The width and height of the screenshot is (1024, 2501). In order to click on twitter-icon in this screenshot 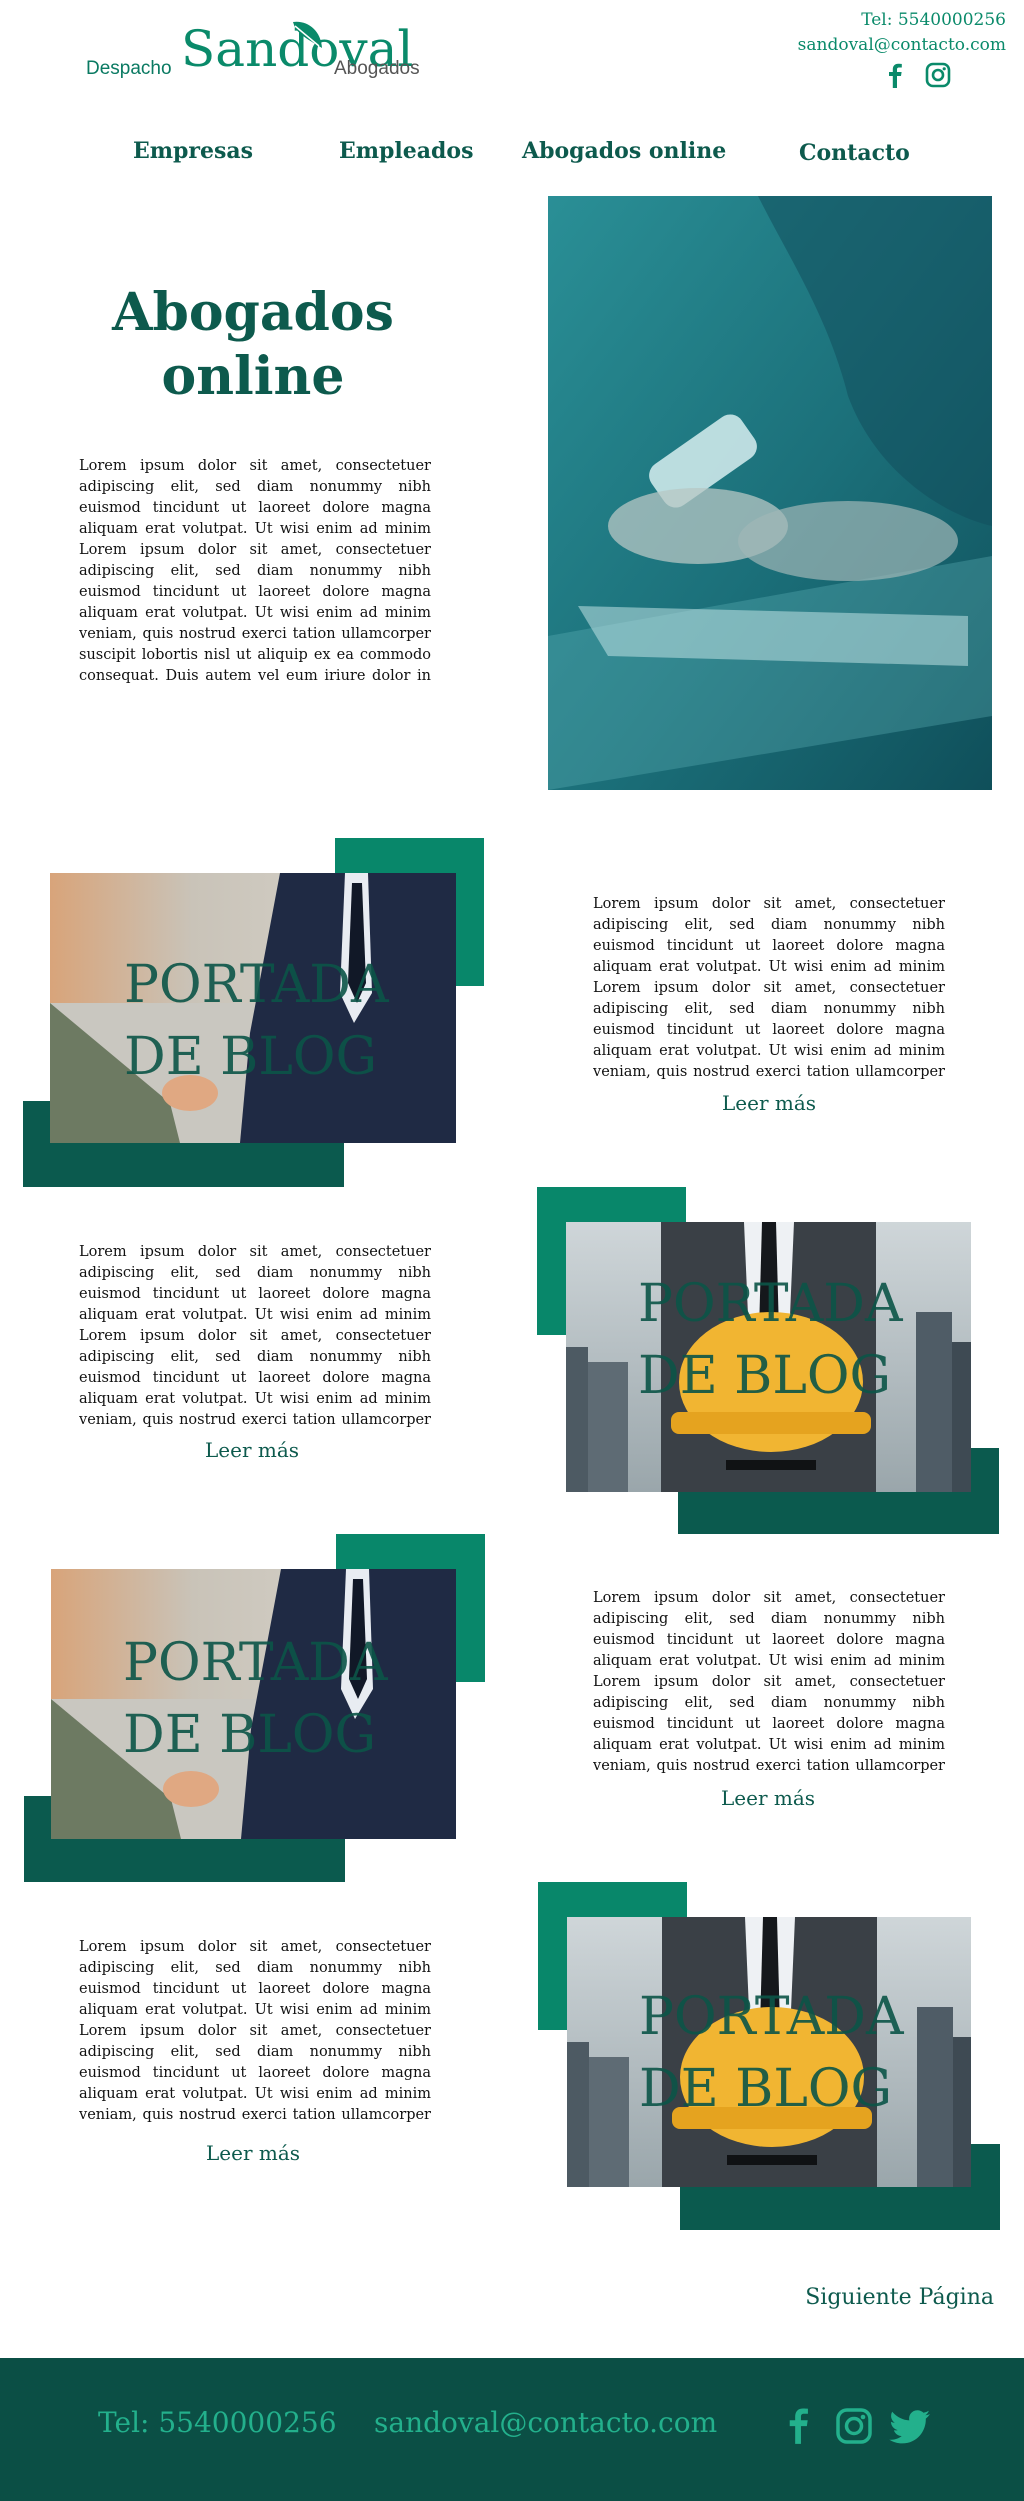, I will do `click(910, 2429)`.